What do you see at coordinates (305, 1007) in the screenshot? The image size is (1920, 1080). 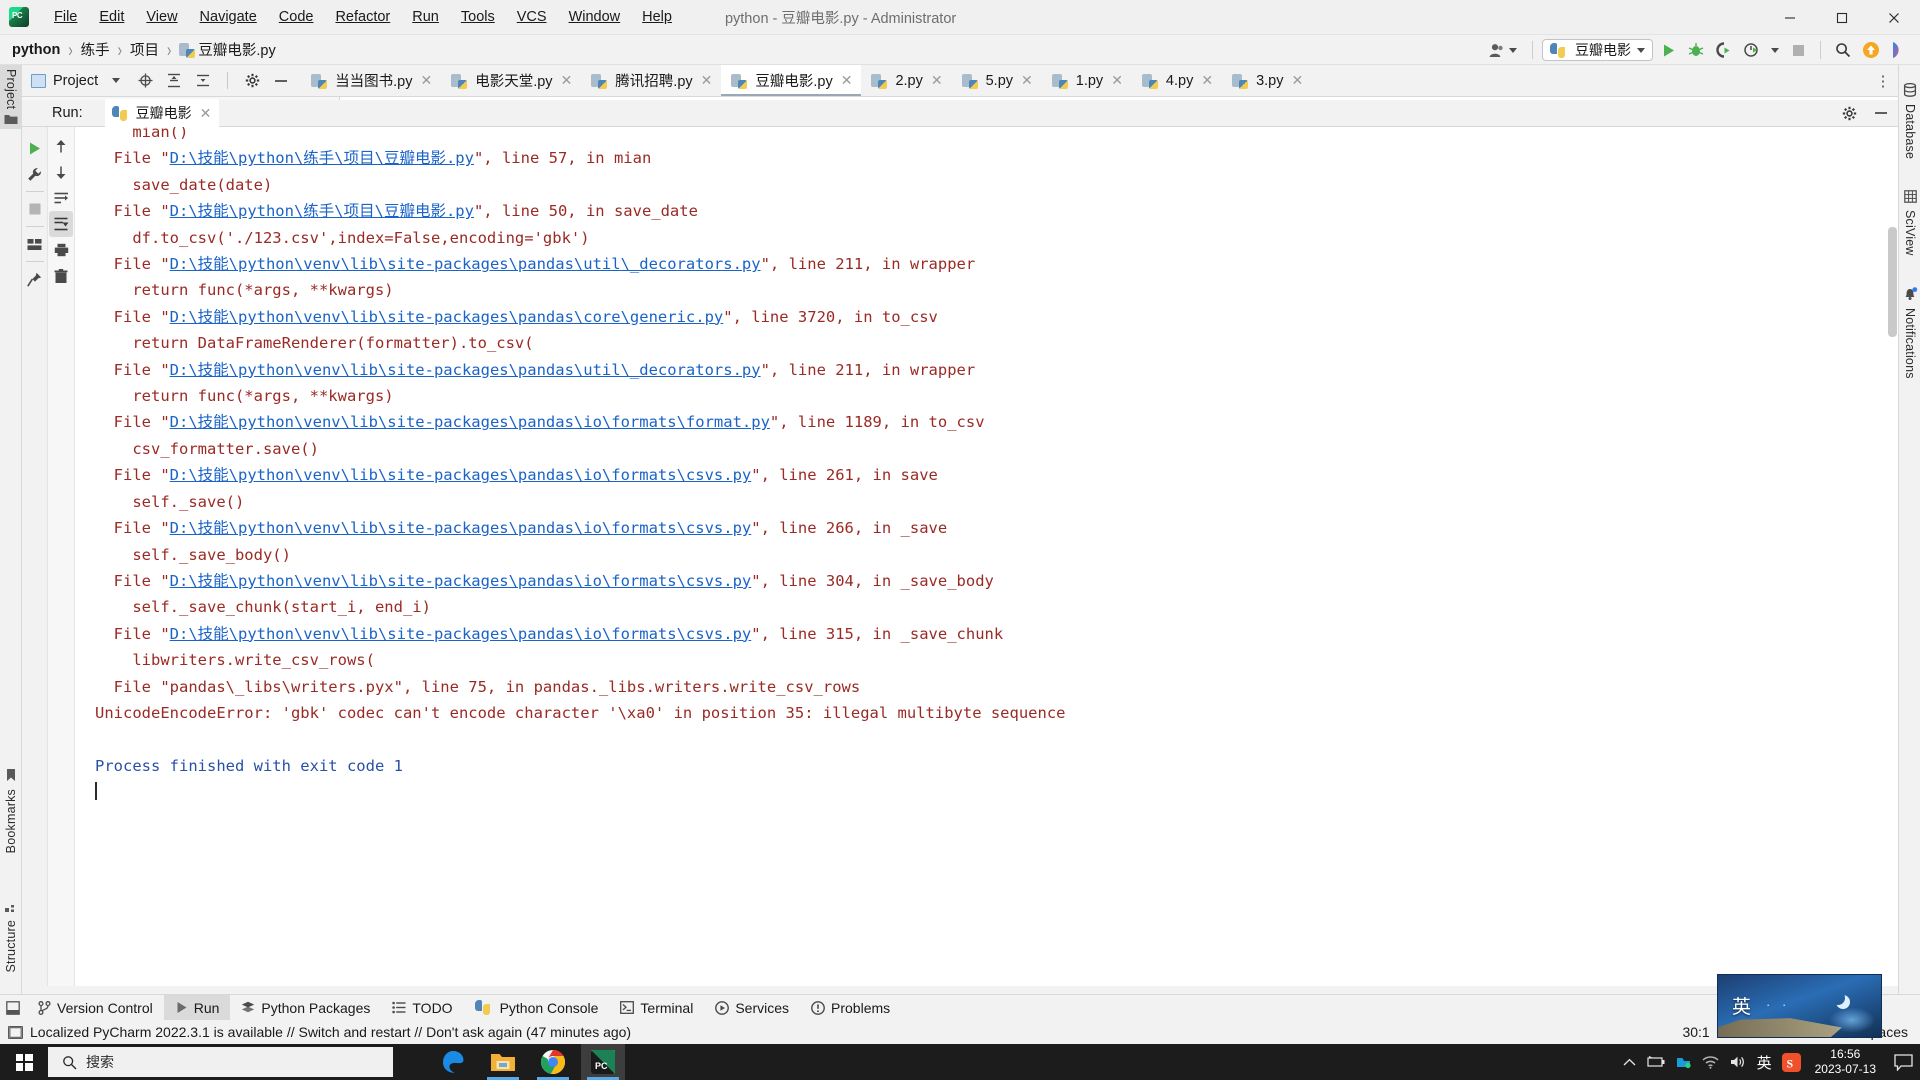 I see `bottom-tab-python-packages: Python Packages` at bounding box center [305, 1007].